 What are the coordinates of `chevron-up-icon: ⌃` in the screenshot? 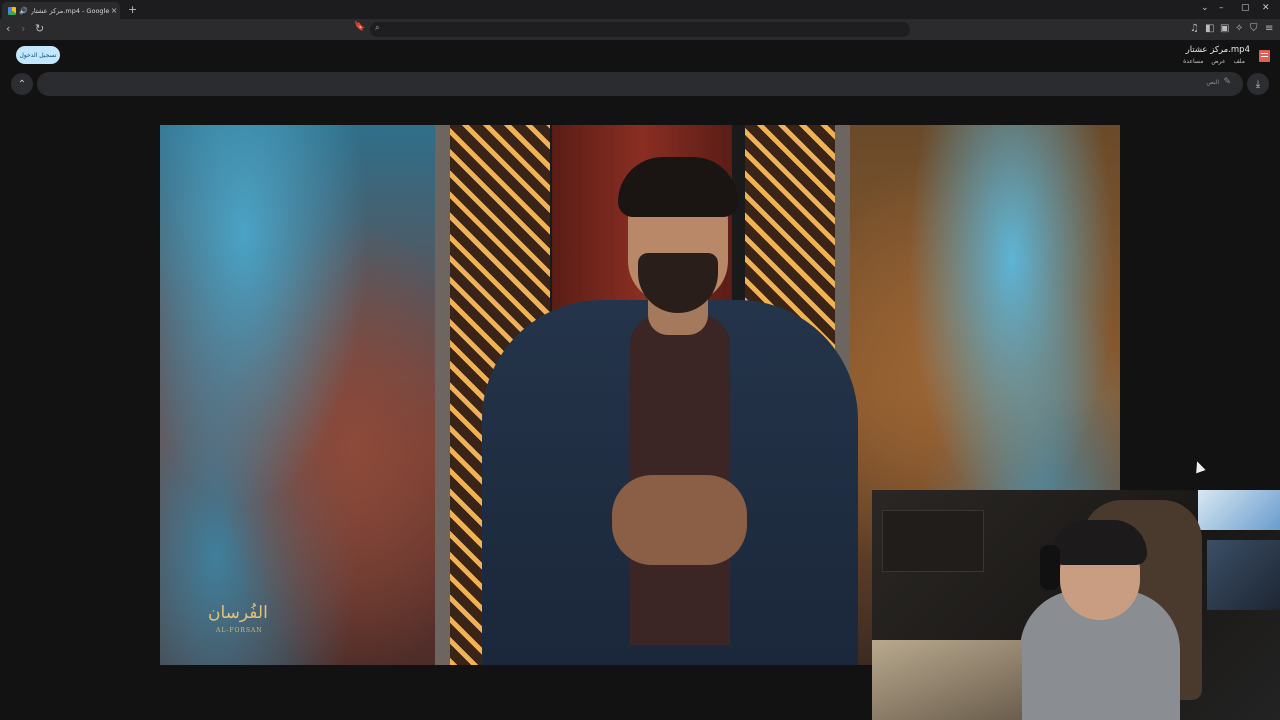 It's located at (22, 84).